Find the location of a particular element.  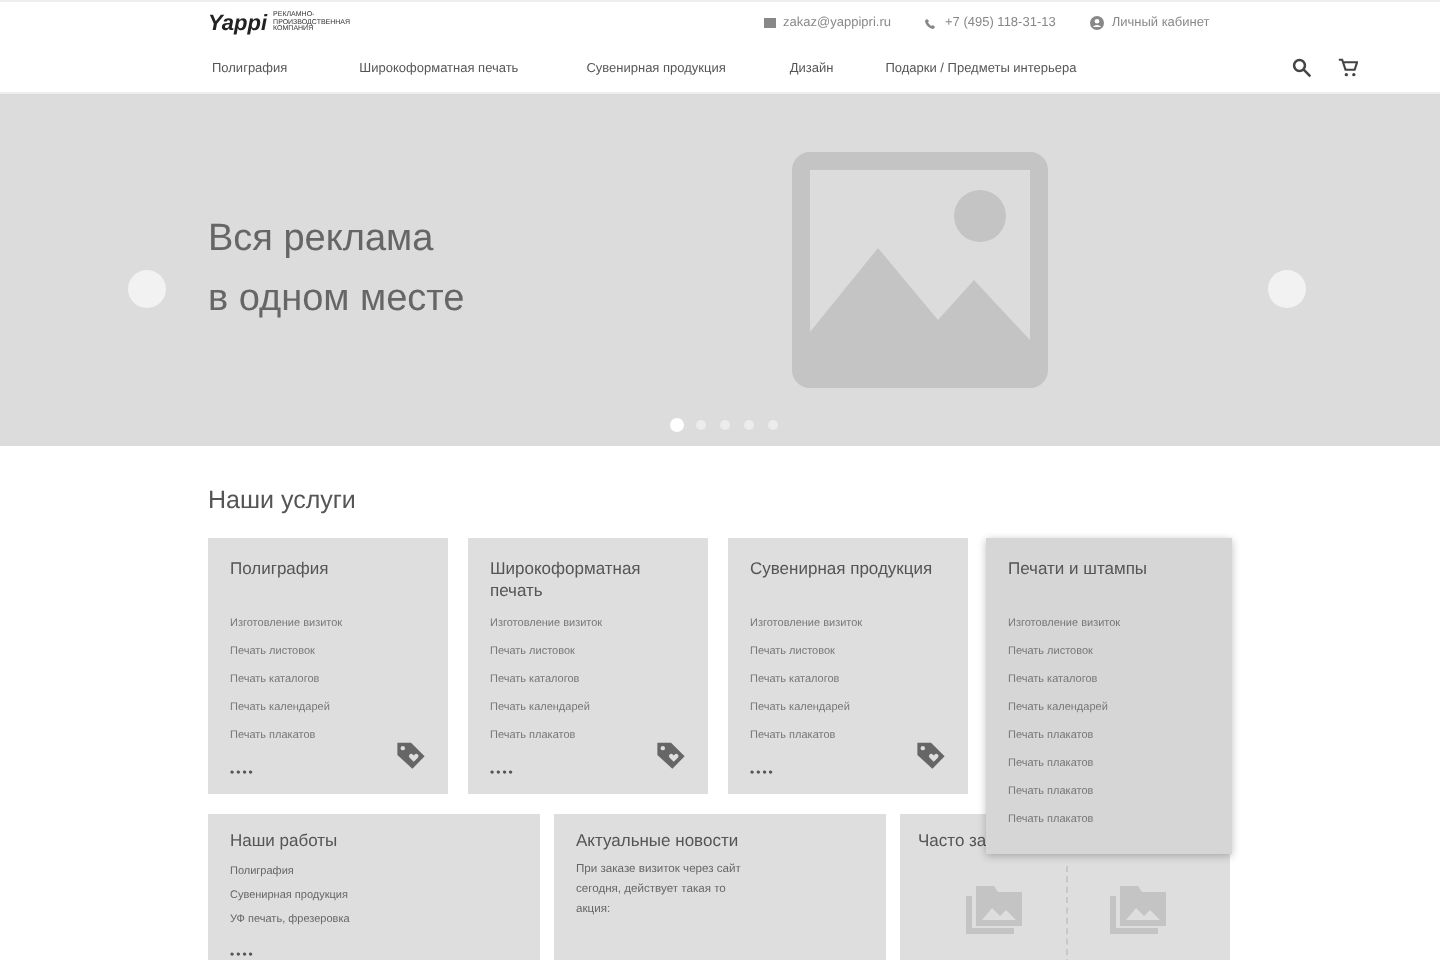

card-title: Актуальные новости is located at coordinates (658, 840).